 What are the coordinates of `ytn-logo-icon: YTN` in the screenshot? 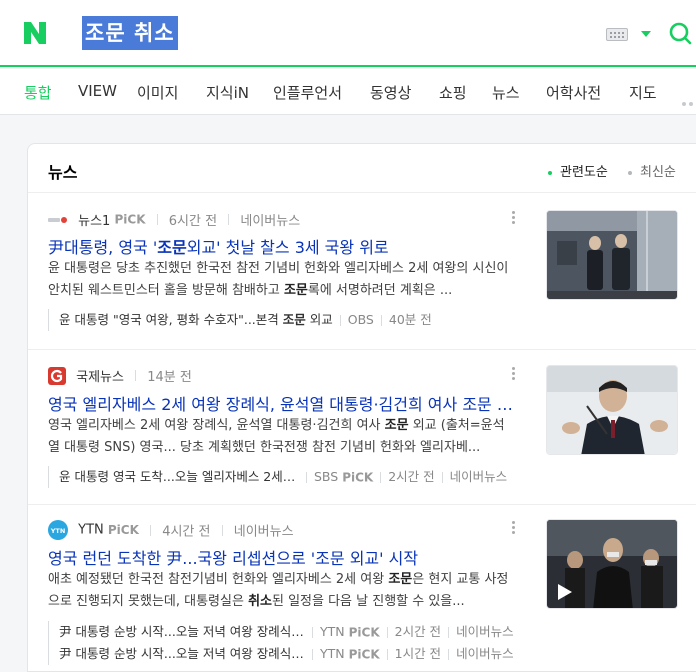 It's located at (58, 530).